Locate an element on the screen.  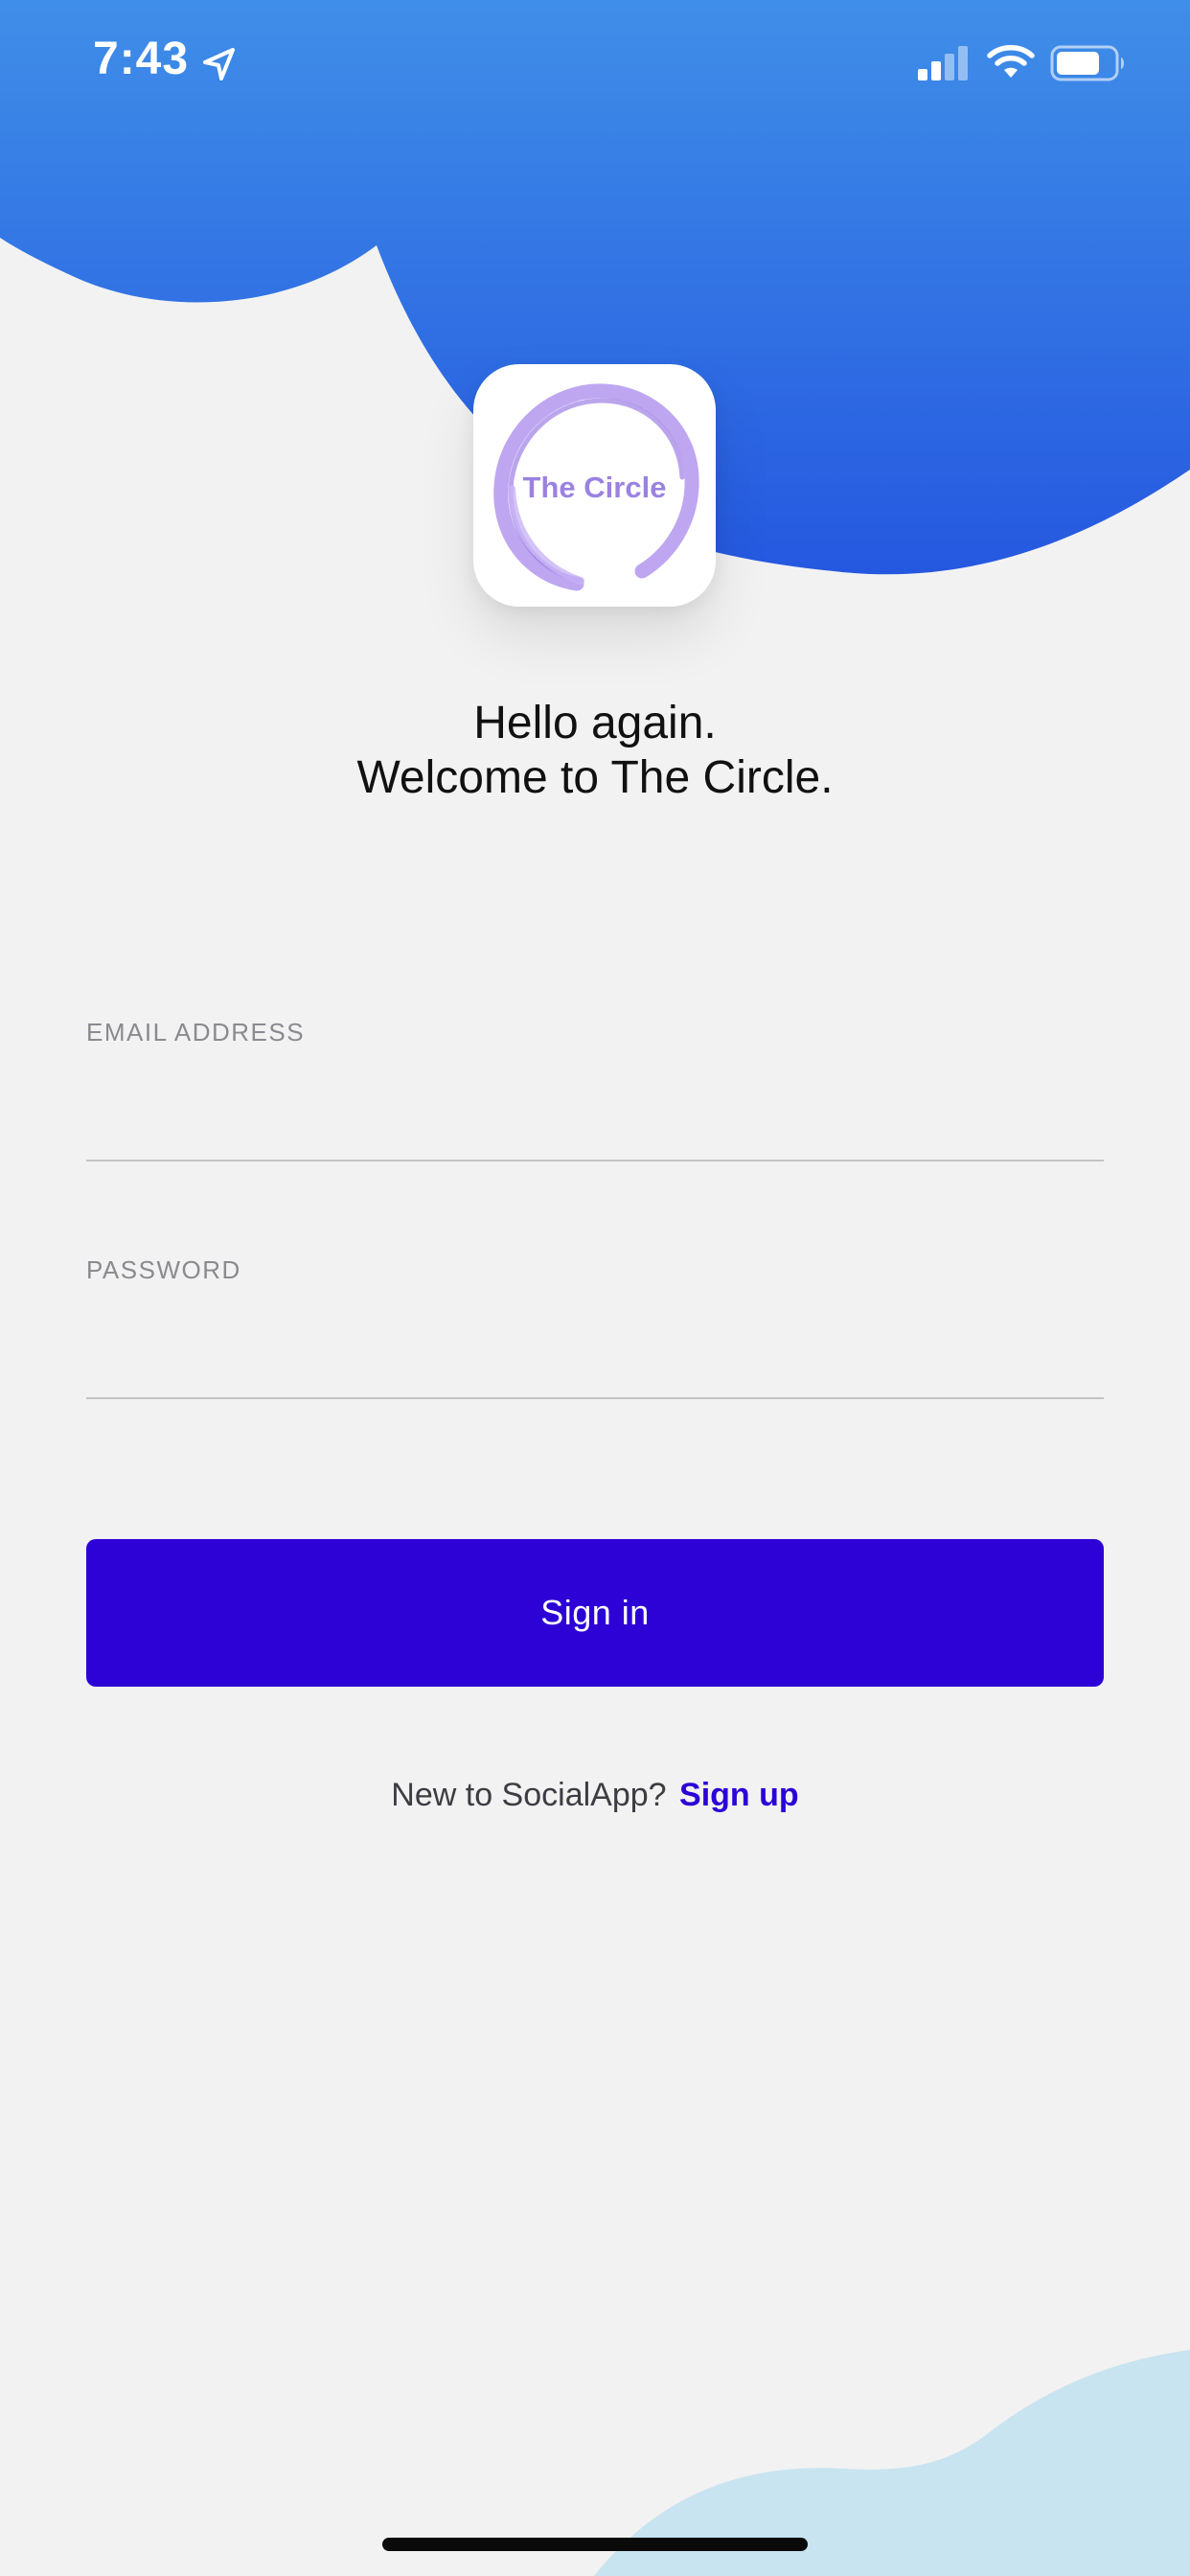
sign-in-button: Sign in is located at coordinates (595, 1613).